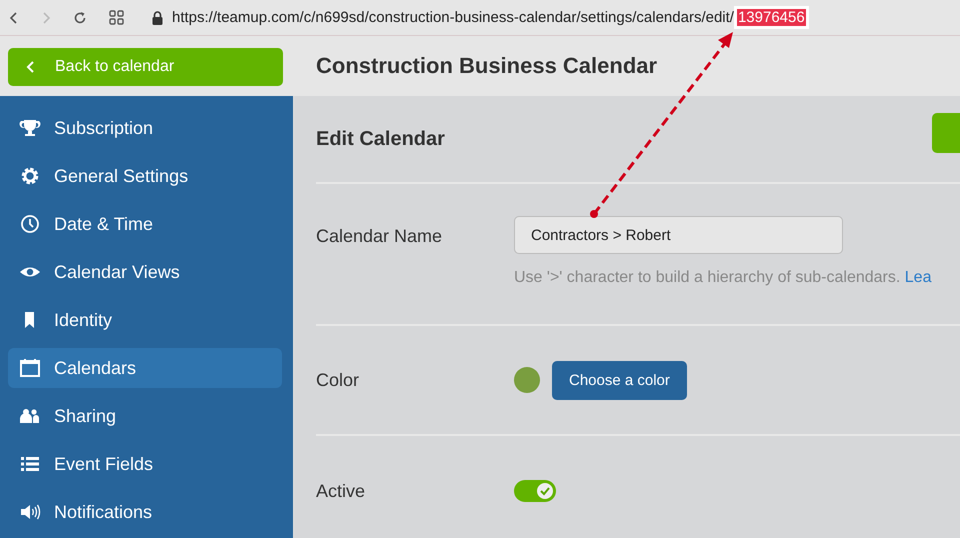  What do you see at coordinates (145, 416) in the screenshot?
I see `sidebar-item: Sharing` at bounding box center [145, 416].